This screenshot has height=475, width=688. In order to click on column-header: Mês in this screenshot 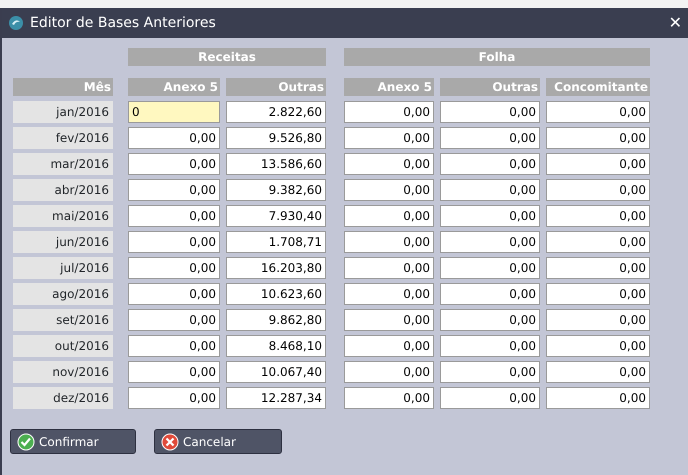, I will do `click(63, 87)`.